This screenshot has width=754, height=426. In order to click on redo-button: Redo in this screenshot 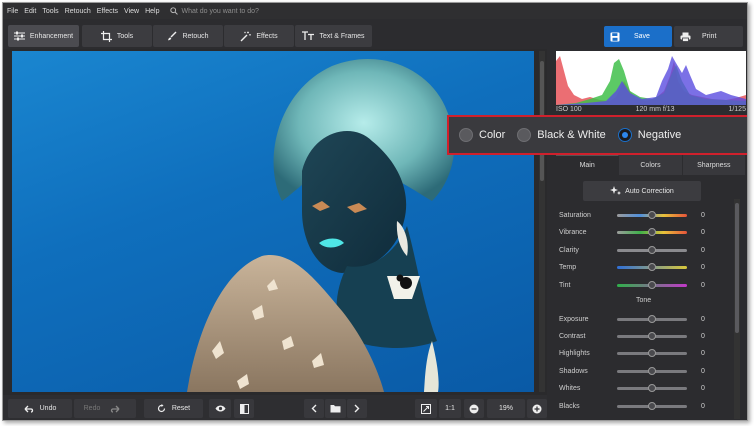, I will do `click(105, 408)`.